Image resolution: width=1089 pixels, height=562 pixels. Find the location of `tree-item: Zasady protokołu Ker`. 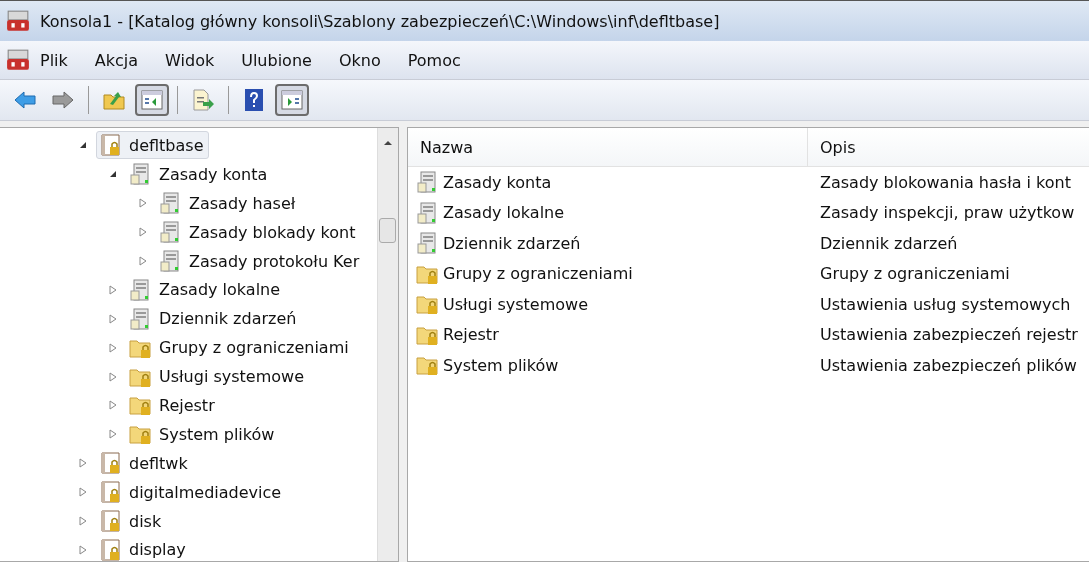

tree-item: Zasady protokołu Ker is located at coordinates (260, 261).